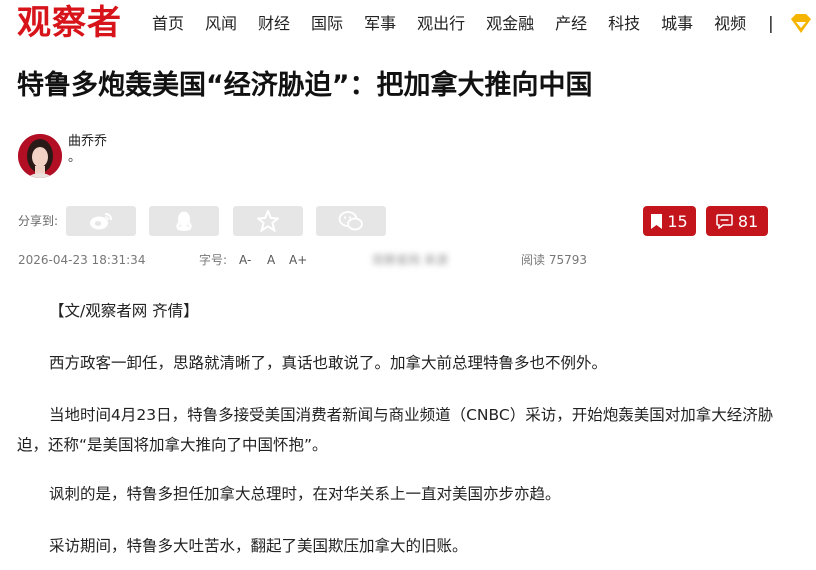  Describe the element at coordinates (724, 221) in the screenshot. I see `comment-icon` at that location.